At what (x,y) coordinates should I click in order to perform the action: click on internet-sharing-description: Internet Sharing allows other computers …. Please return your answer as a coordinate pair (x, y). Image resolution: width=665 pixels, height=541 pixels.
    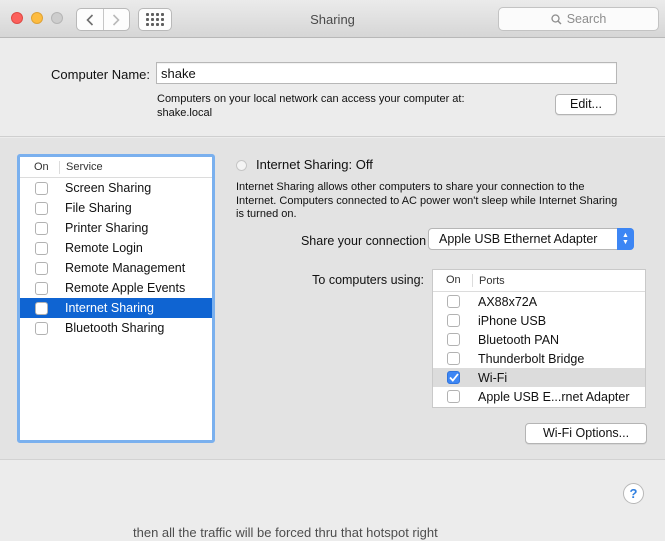
    Looking at the image, I should click on (427, 200).